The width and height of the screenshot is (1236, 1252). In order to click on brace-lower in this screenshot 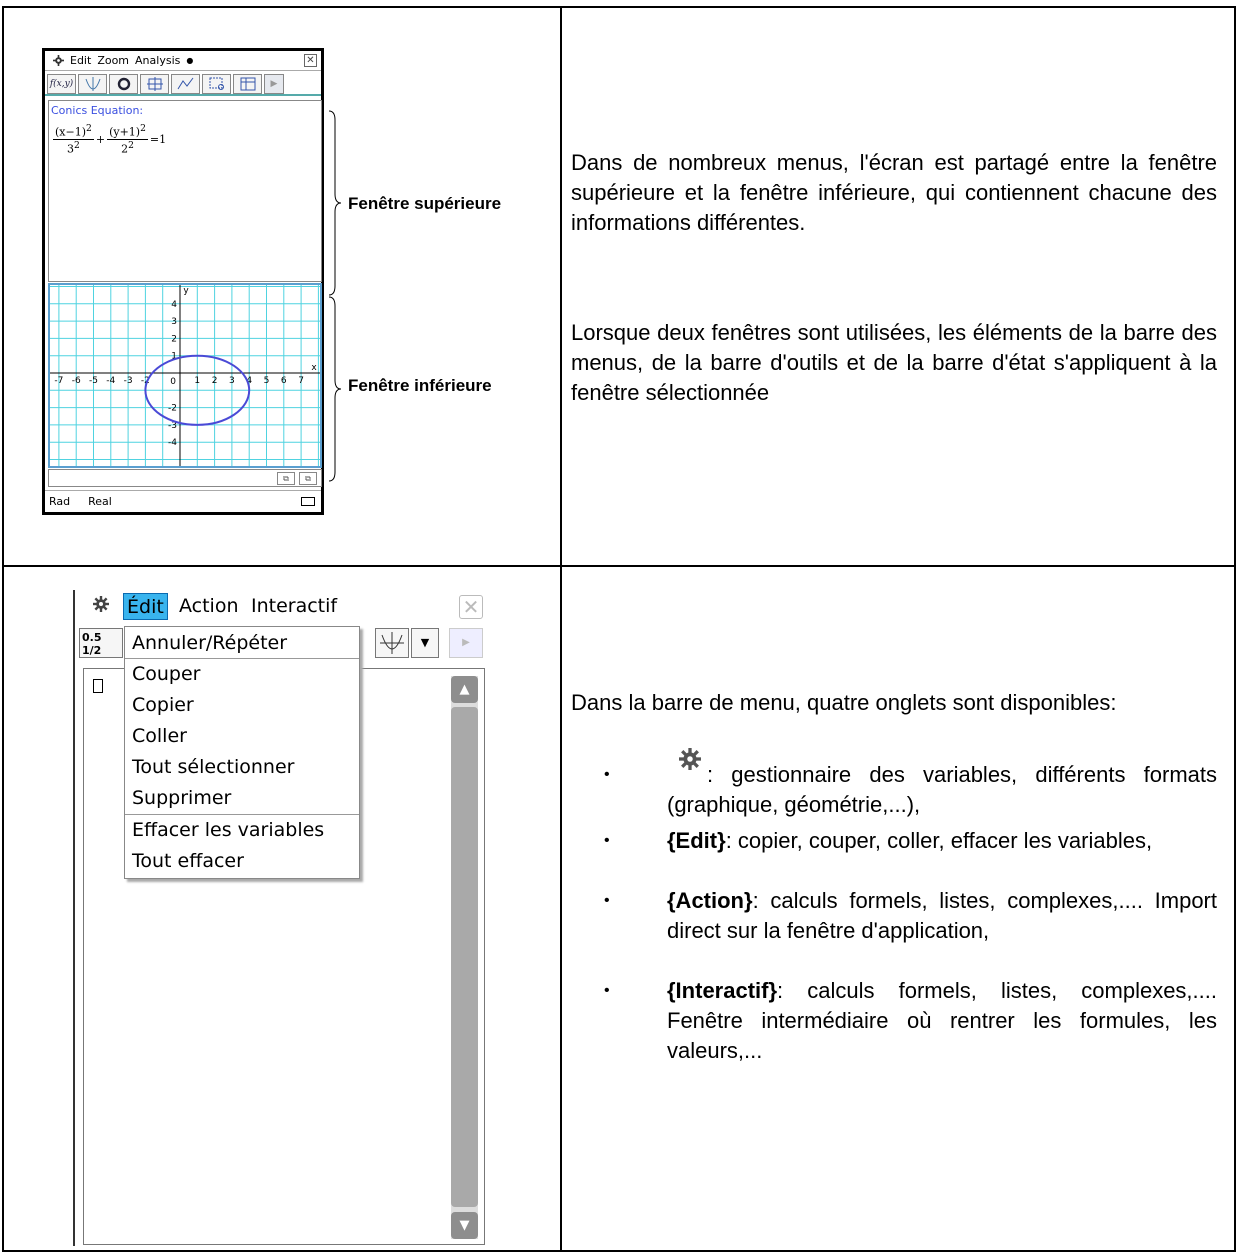, I will do `click(335, 389)`.